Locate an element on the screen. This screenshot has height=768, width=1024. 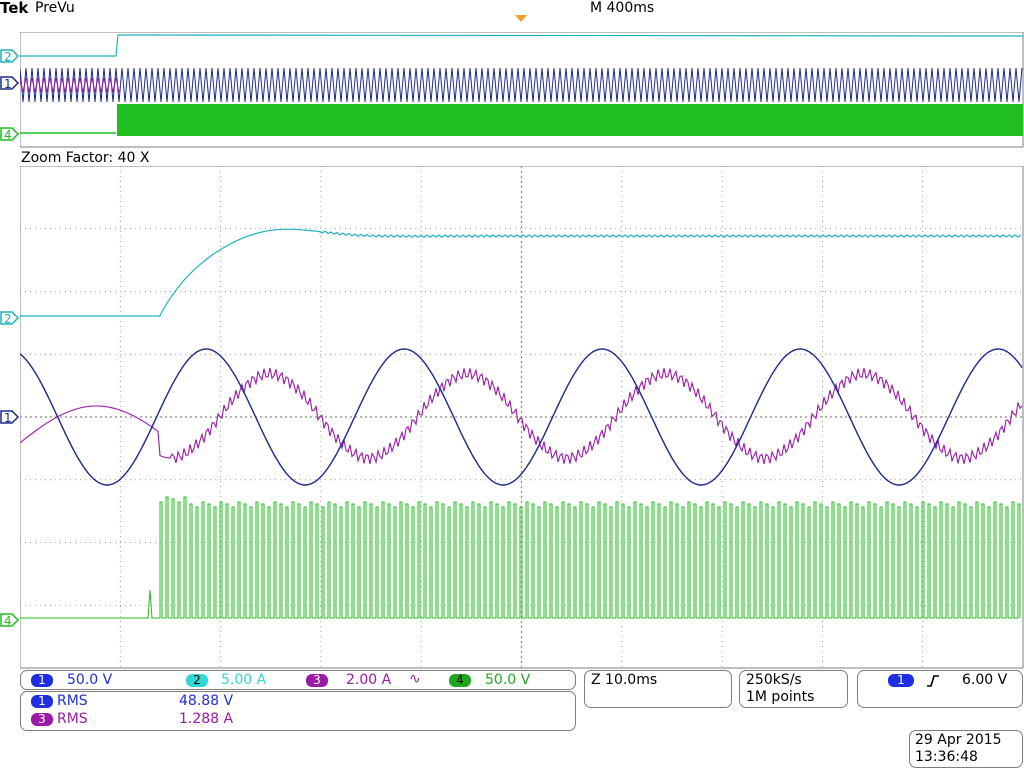
overview-plot is located at coordinates (522, 90).